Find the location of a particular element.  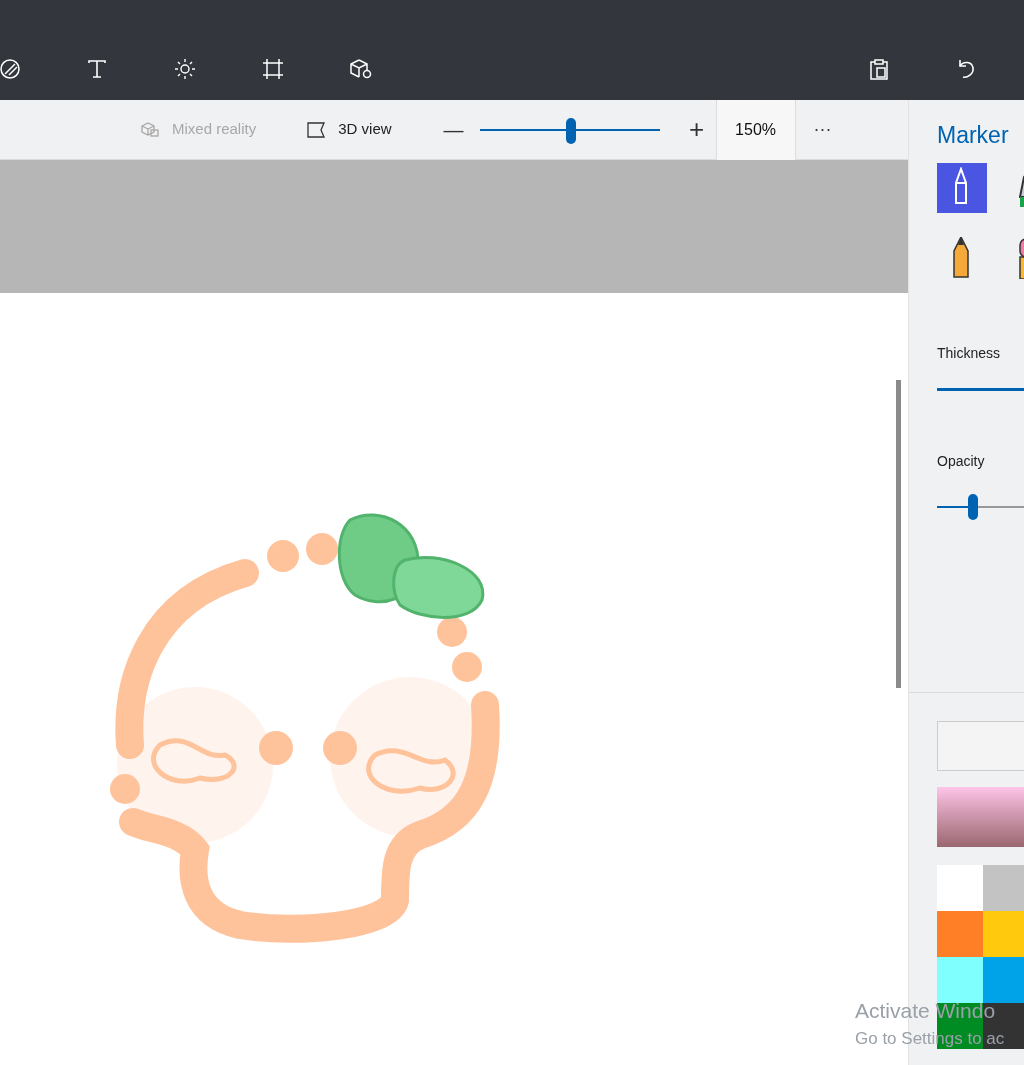

more-button: ··· is located at coordinates (822, 129).